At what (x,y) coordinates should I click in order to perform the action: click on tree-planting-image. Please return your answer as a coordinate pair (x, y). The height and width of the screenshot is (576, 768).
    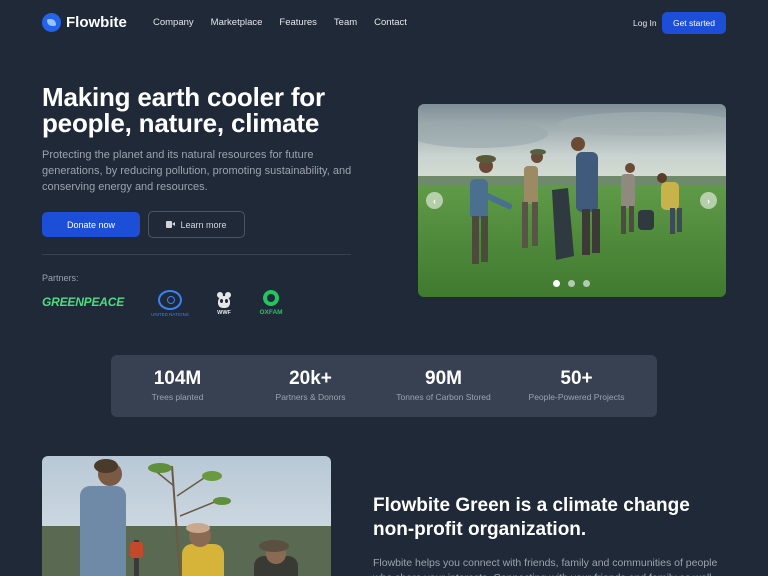
    Looking at the image, I should click on (186, 516).